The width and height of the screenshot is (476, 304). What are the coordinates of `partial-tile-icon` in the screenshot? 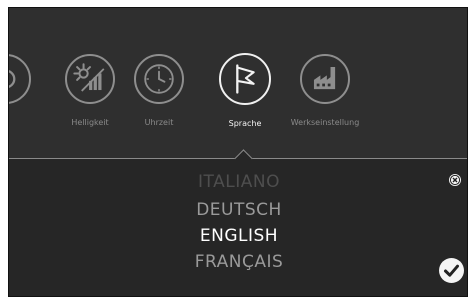 It's located at (20, 79).